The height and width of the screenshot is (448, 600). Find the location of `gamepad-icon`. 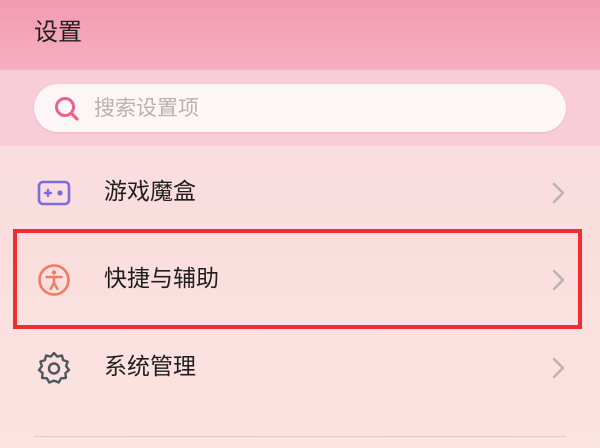

gamepad-icon is located at coordinates (54, 193).